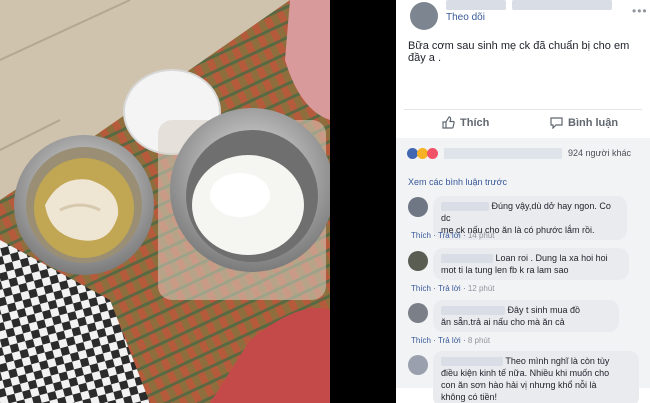 This screenshot has height=403, width=650. I want to click on thumbs-up-icon, so click(448, 122).